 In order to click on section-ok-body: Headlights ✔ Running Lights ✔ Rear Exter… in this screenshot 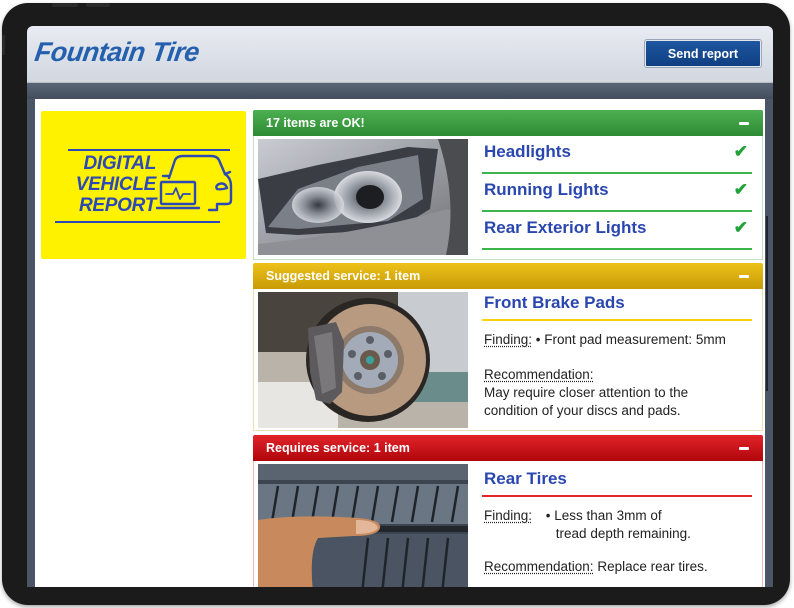, I will do `click(508, 198)`.